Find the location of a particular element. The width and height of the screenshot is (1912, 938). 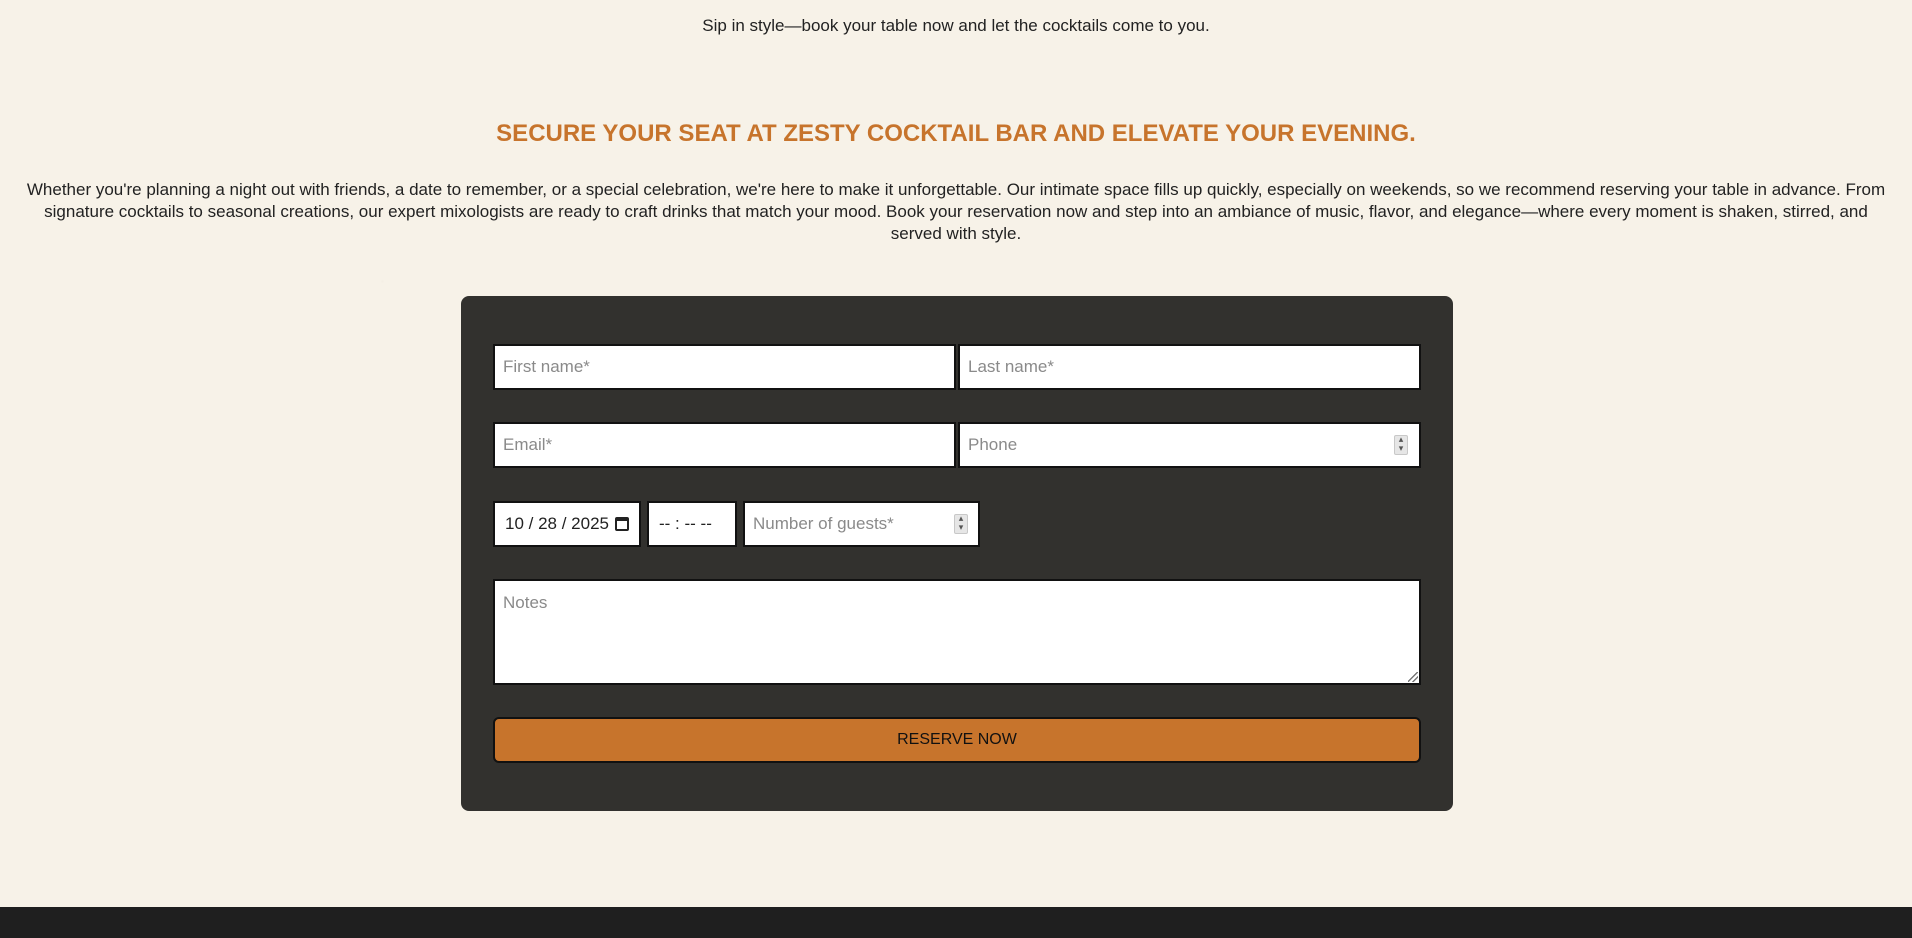

reserve-now-button: RESERVE NOW is located at coordinates (957, 740).